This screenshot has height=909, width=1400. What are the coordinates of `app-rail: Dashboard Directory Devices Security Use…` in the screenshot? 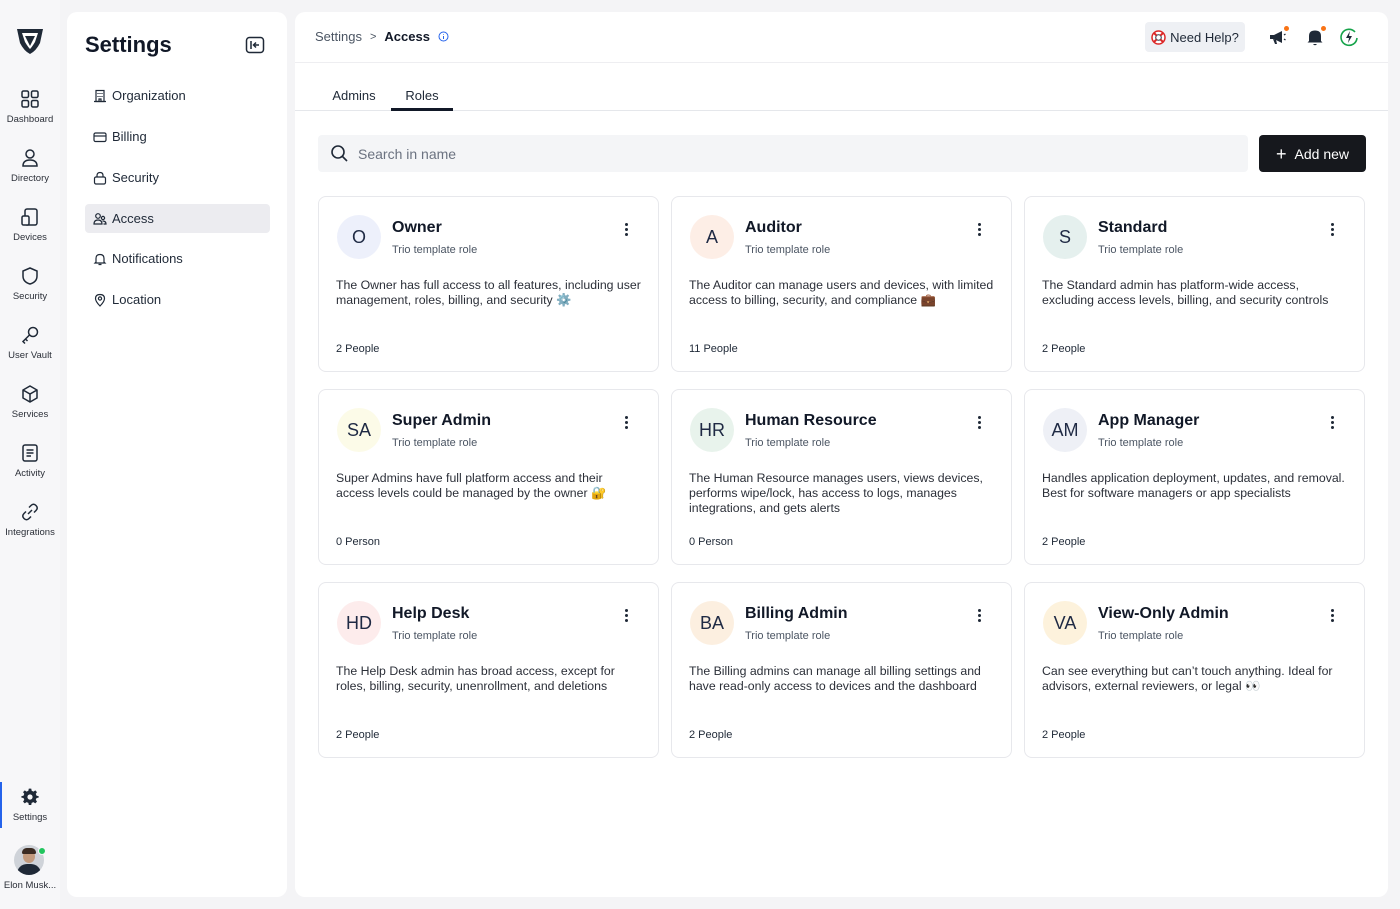 It's located at (30, 454).